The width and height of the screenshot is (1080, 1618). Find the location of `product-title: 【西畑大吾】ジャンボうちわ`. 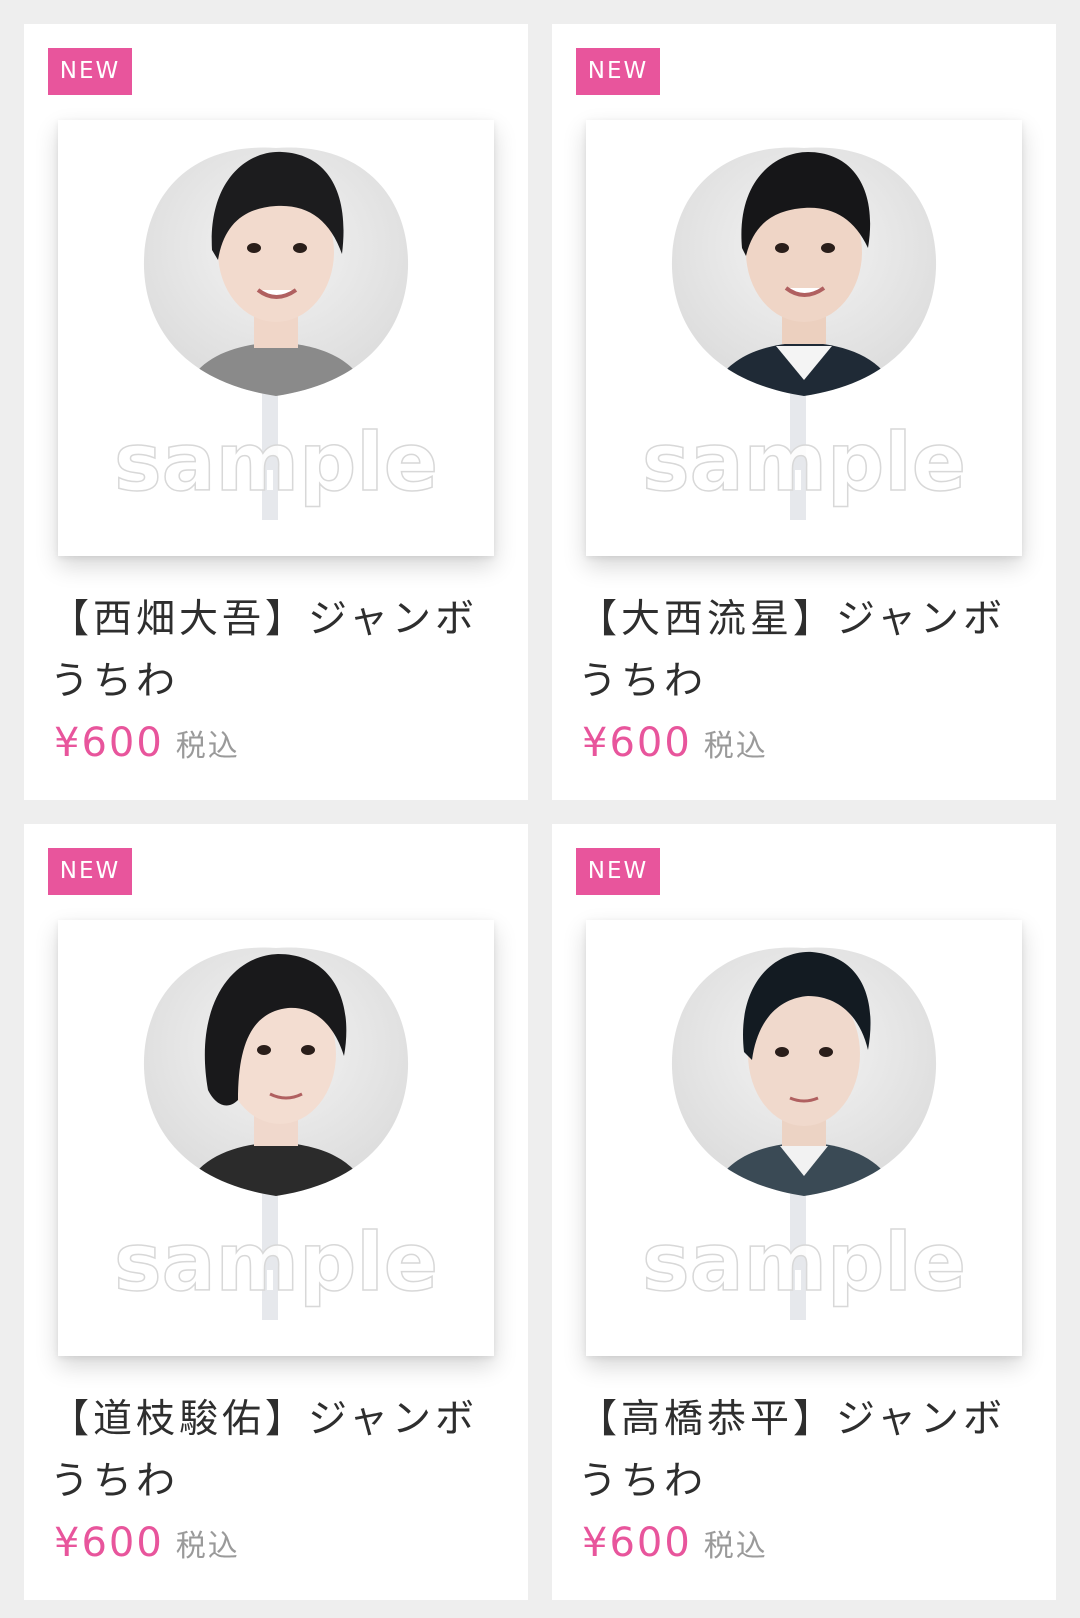

product-title: 【西畑大吾】ジャンボうちわ is located at coordinates (270, 651).